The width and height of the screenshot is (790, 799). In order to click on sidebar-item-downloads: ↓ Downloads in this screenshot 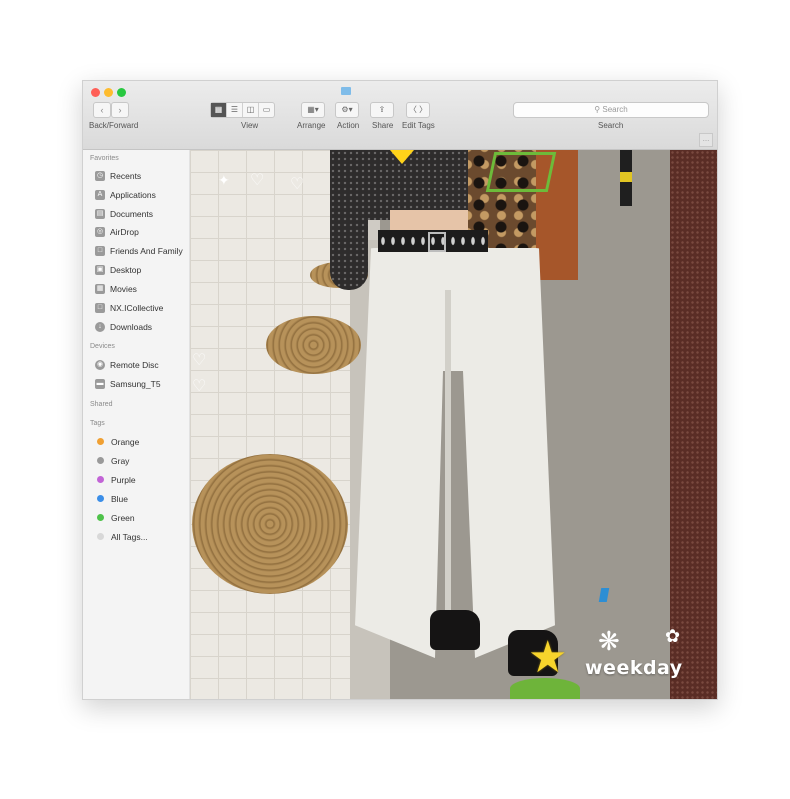, I will do `click(142, 326)`.